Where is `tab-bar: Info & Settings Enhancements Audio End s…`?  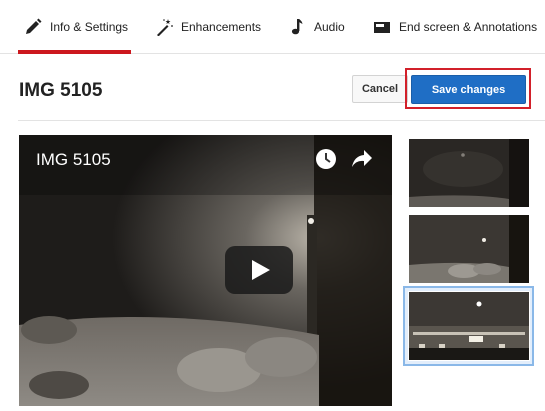
tab-bar: Info & Settings Enhancements Audio End s… is located at coordinates (272, 27).